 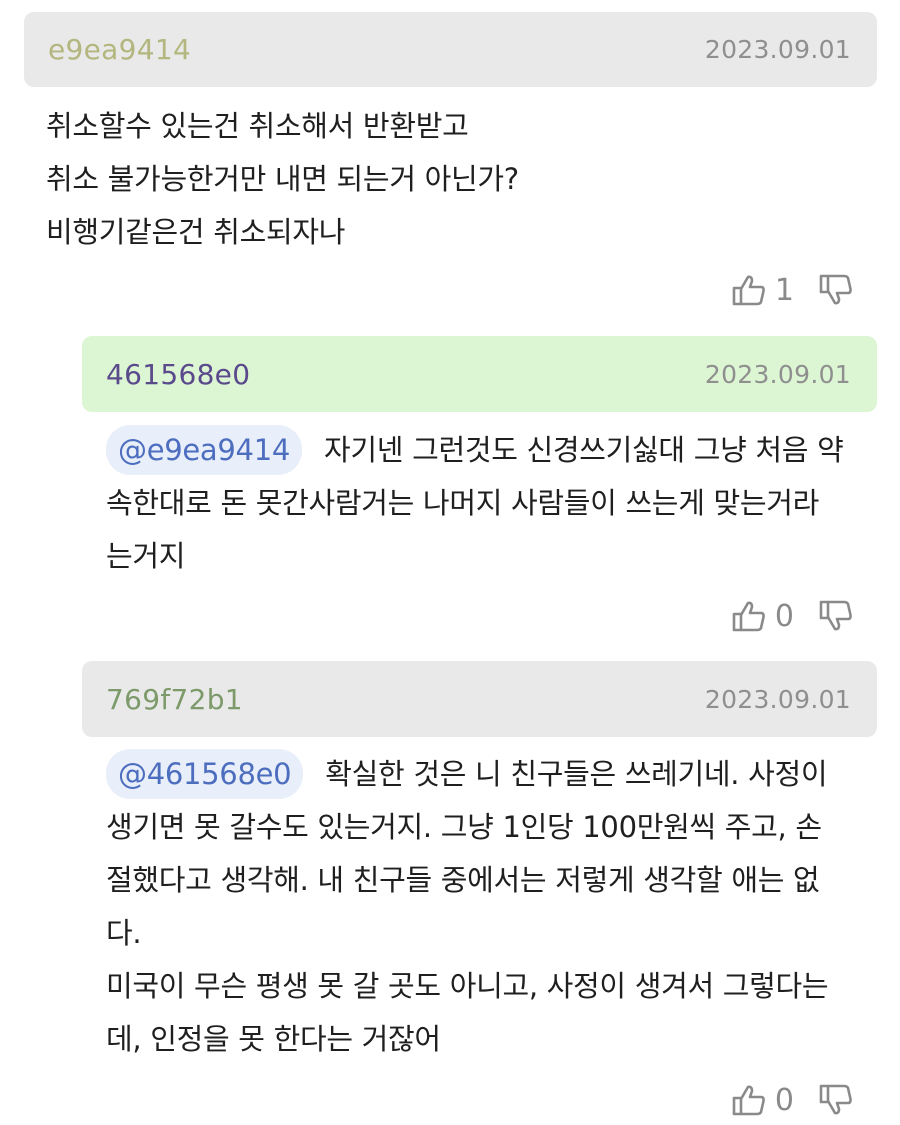 What do you see at coordinates (119, 49) in the screenshot?
I see `comment-author: e9ea9414` at bounding box center [119, 49].